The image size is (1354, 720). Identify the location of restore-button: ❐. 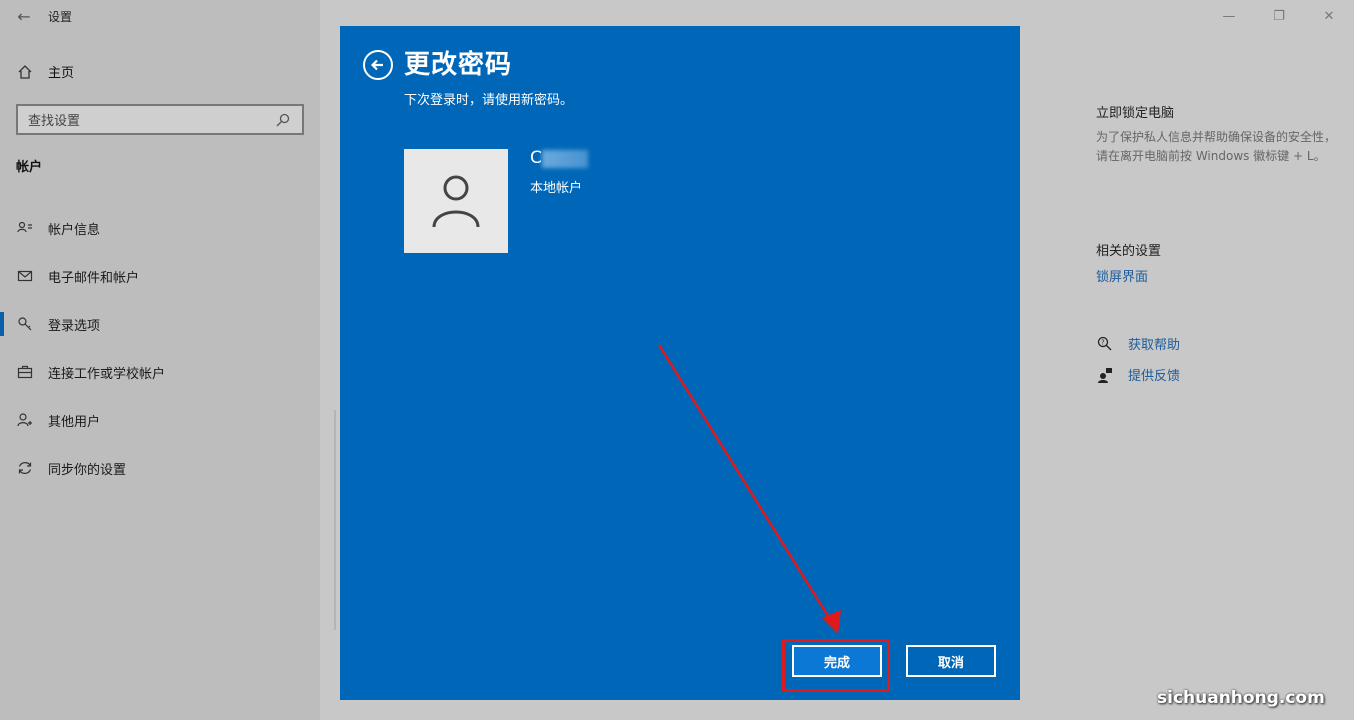
(1279, 16).